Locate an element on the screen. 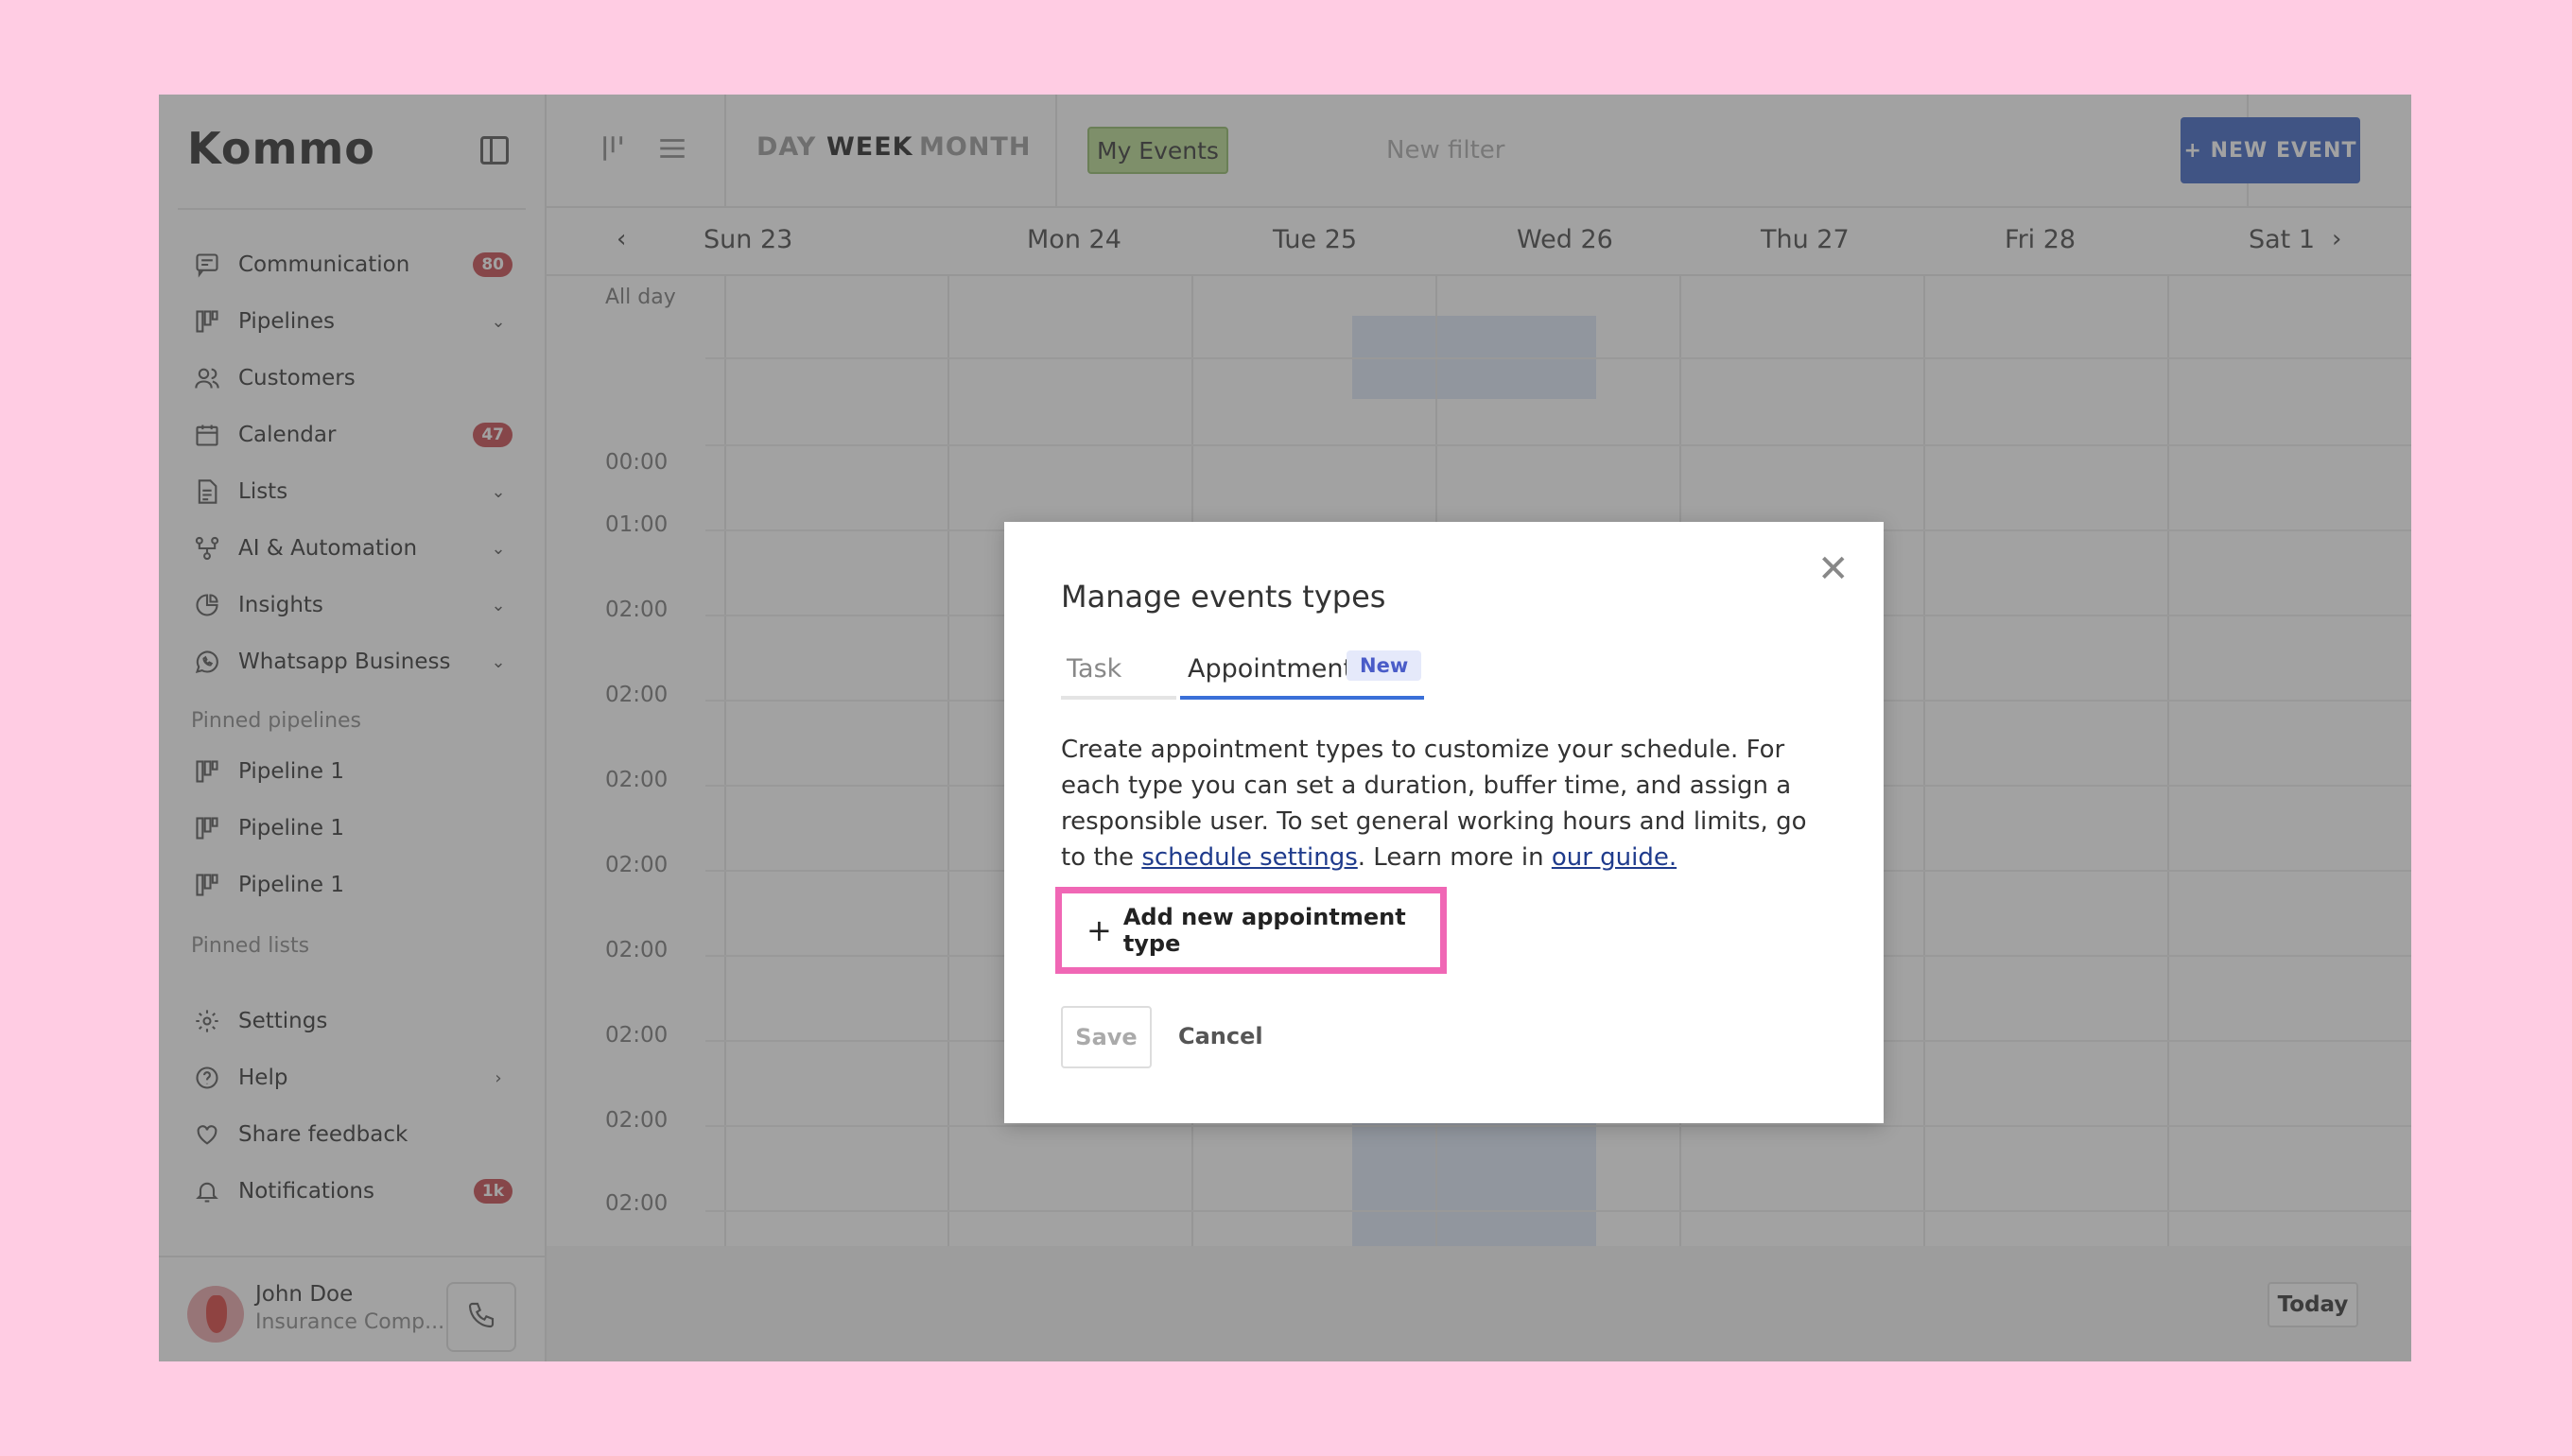  desc-text: . Learn more in is located at coordinates (1454, 857).